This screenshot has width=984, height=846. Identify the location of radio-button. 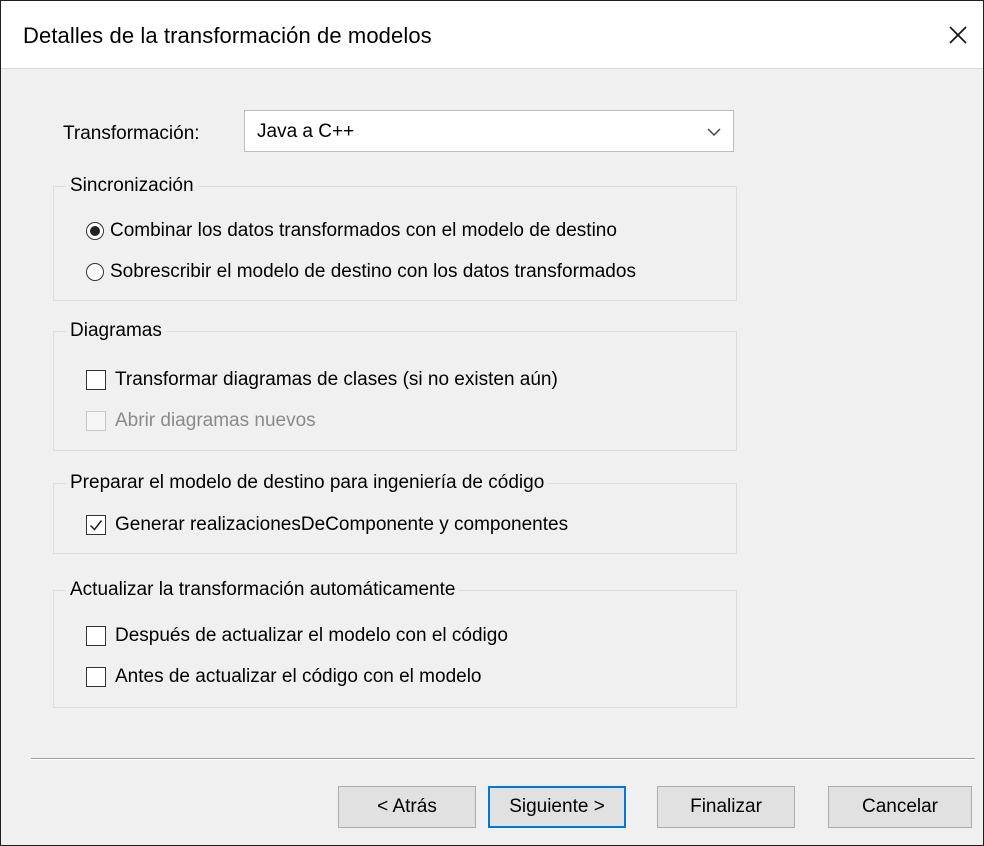
(95, 272).